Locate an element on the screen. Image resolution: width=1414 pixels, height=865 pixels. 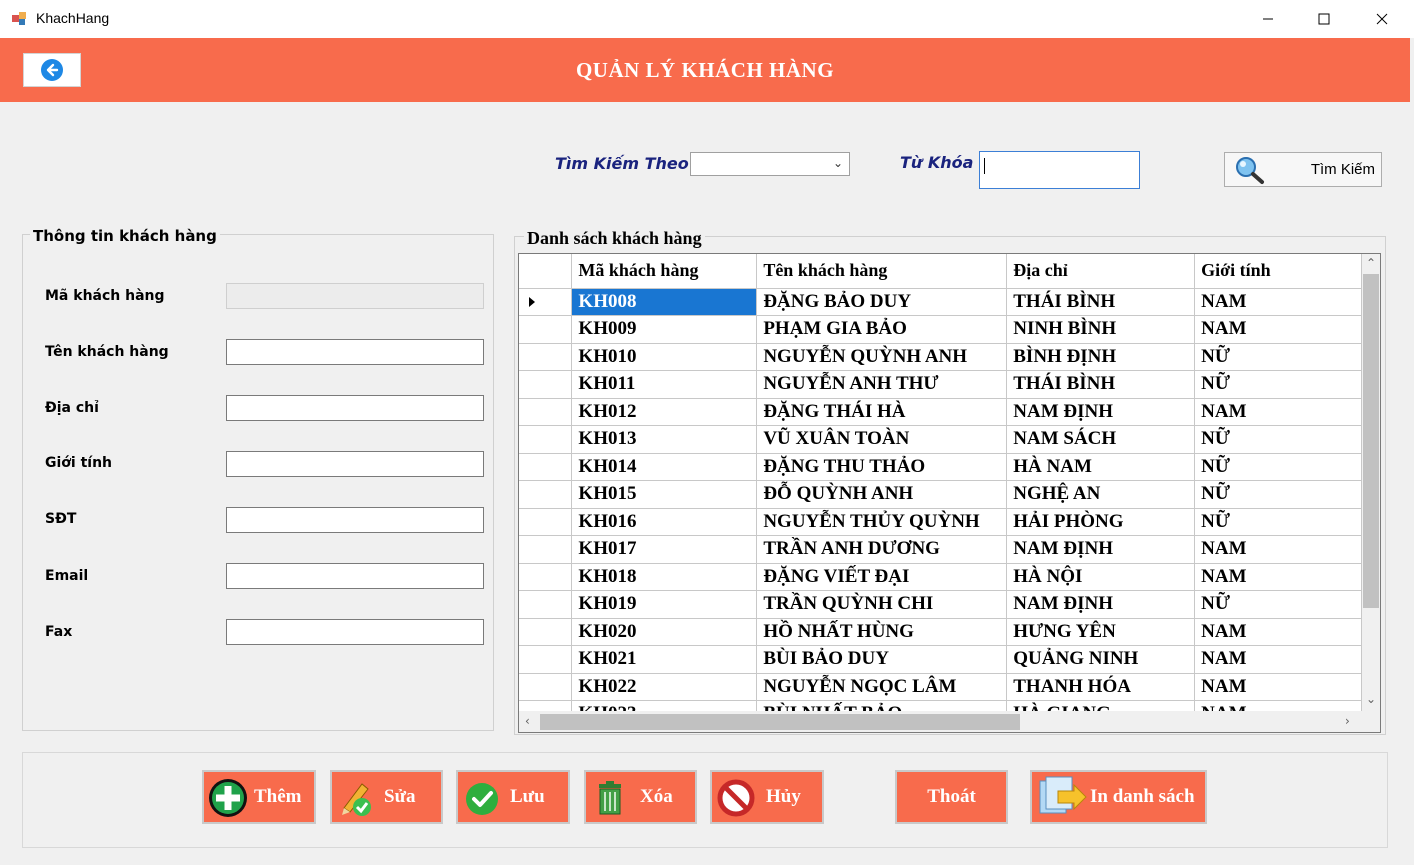
cell-id: KH014 is located at coordinates (664, 467).